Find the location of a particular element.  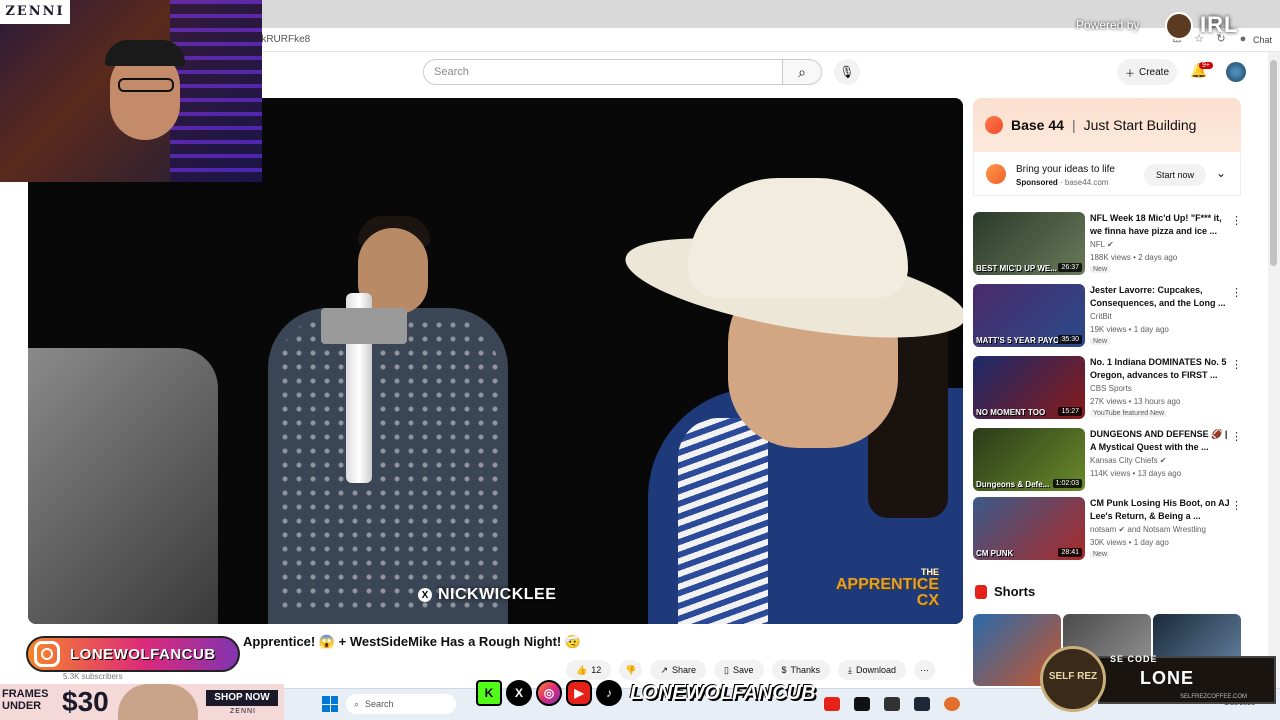

sponsored-label: Sponsored is located at coordinates (1037, 182).